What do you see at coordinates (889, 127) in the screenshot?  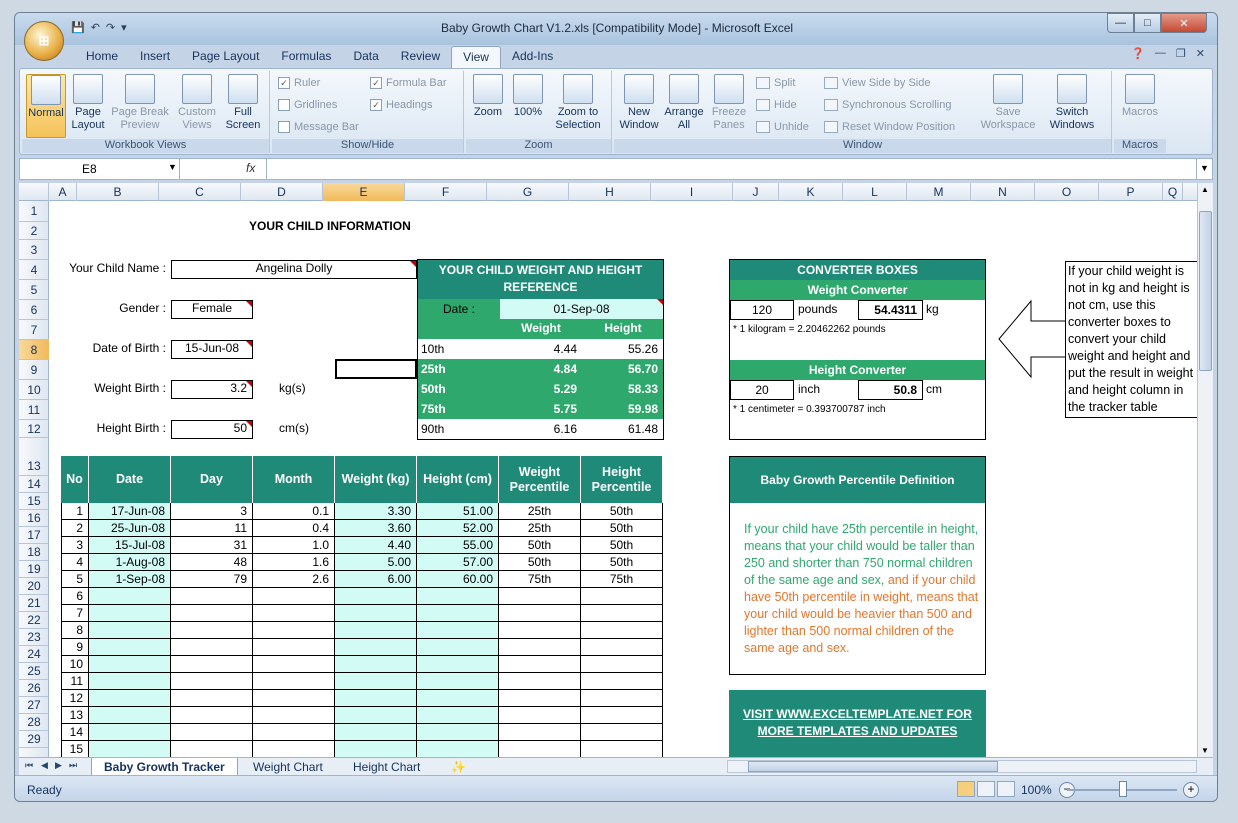 I see `reset-window-position-button: Reset Window Position` at bounding box center [889, 127].